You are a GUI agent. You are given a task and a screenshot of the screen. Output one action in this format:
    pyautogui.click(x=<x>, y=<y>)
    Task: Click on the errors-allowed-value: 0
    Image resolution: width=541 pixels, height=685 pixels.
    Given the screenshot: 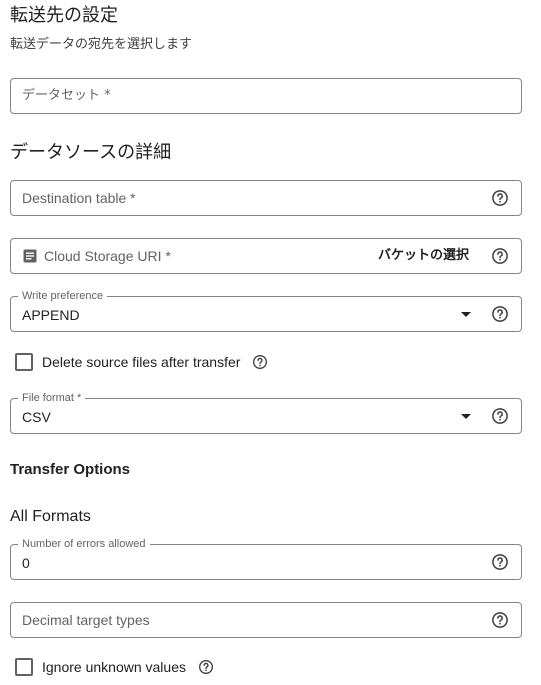 What is the action you would take?
    pyautogui.click(x=26, y=563)
    